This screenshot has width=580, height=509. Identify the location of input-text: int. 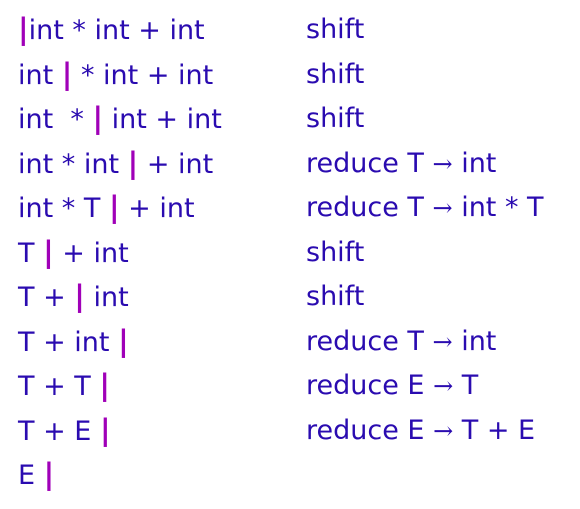
(106, 297).